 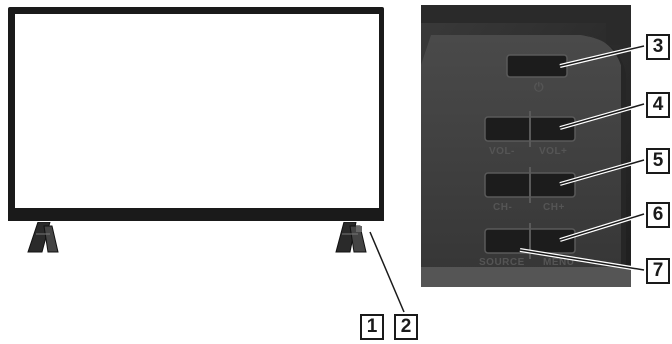 What do you see at coordinates (658, 47) in the screenshot?
I see `callout-3: 3` at bounding box center [658, 47].